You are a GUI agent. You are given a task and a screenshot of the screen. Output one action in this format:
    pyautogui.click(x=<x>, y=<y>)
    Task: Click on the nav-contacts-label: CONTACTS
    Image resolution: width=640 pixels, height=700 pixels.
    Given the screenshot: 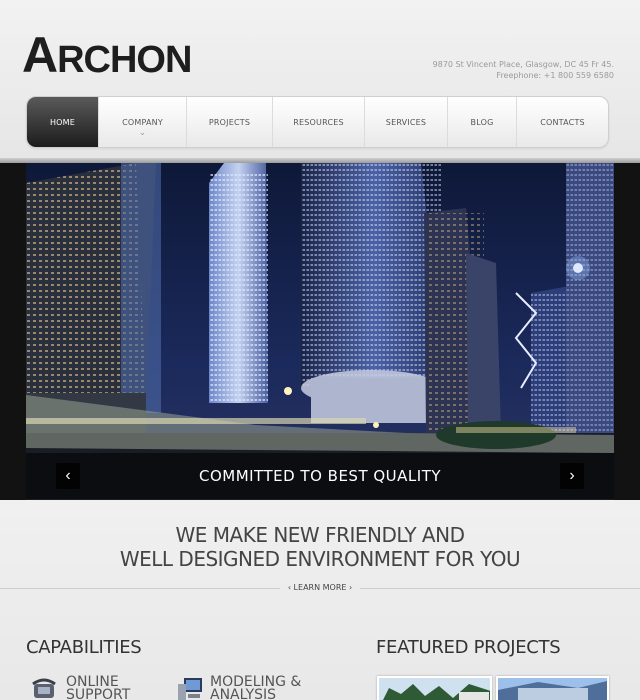 What is the action you would take?
    pyautogui.click(x=562, y=122)
    